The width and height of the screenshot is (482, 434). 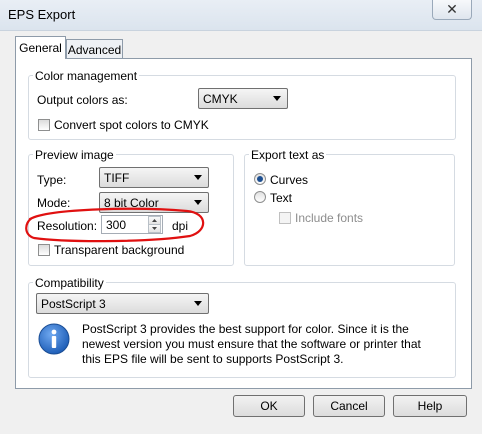 What do you see at coordinates (220, 98) in the screenshot?
I see `output-colors-value: CMYK` at bounding box center [220, 98].